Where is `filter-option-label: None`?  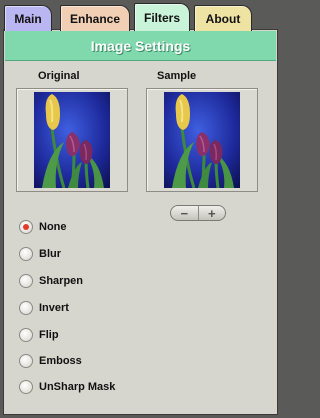 filter-option-label: None is located at coordinates (53, 227).